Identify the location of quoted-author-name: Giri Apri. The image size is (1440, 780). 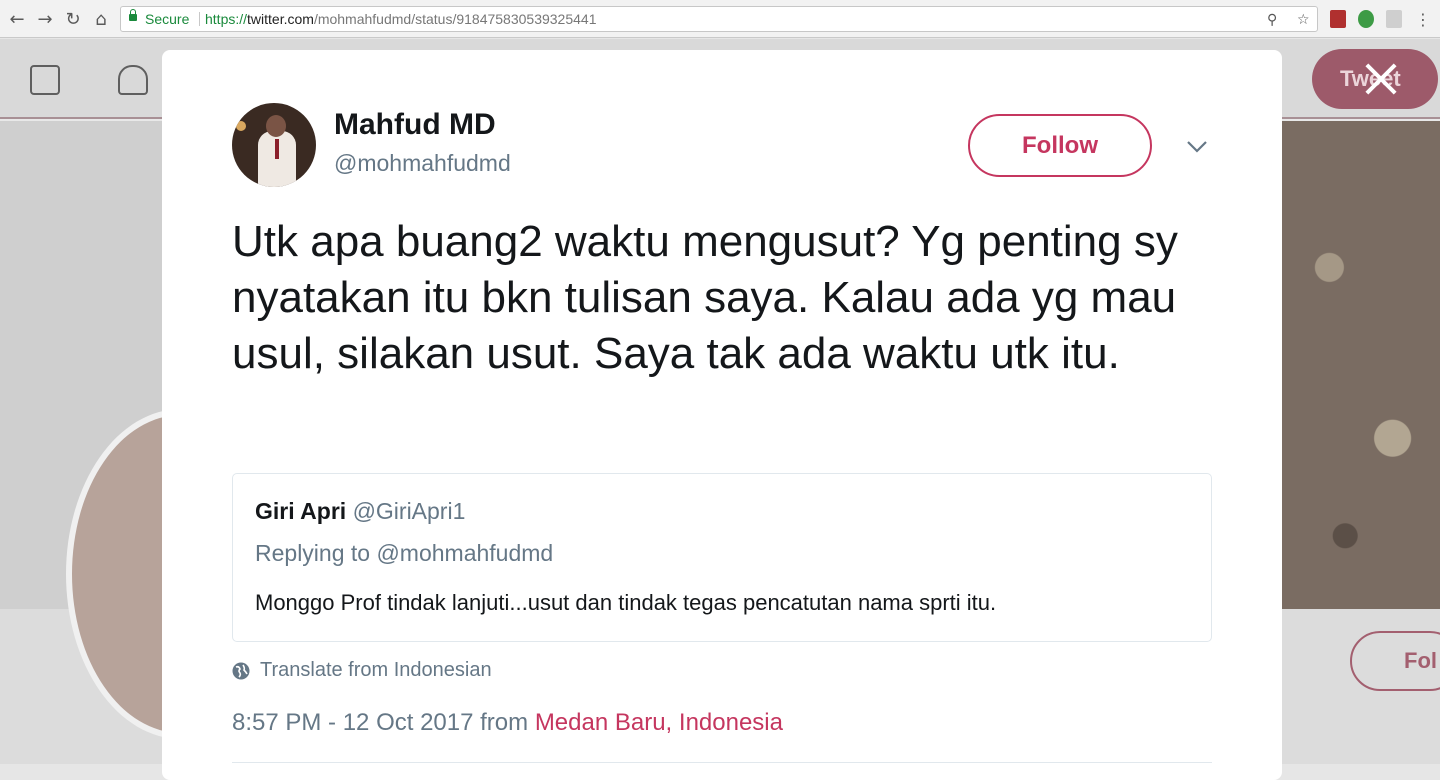
(301, 511).